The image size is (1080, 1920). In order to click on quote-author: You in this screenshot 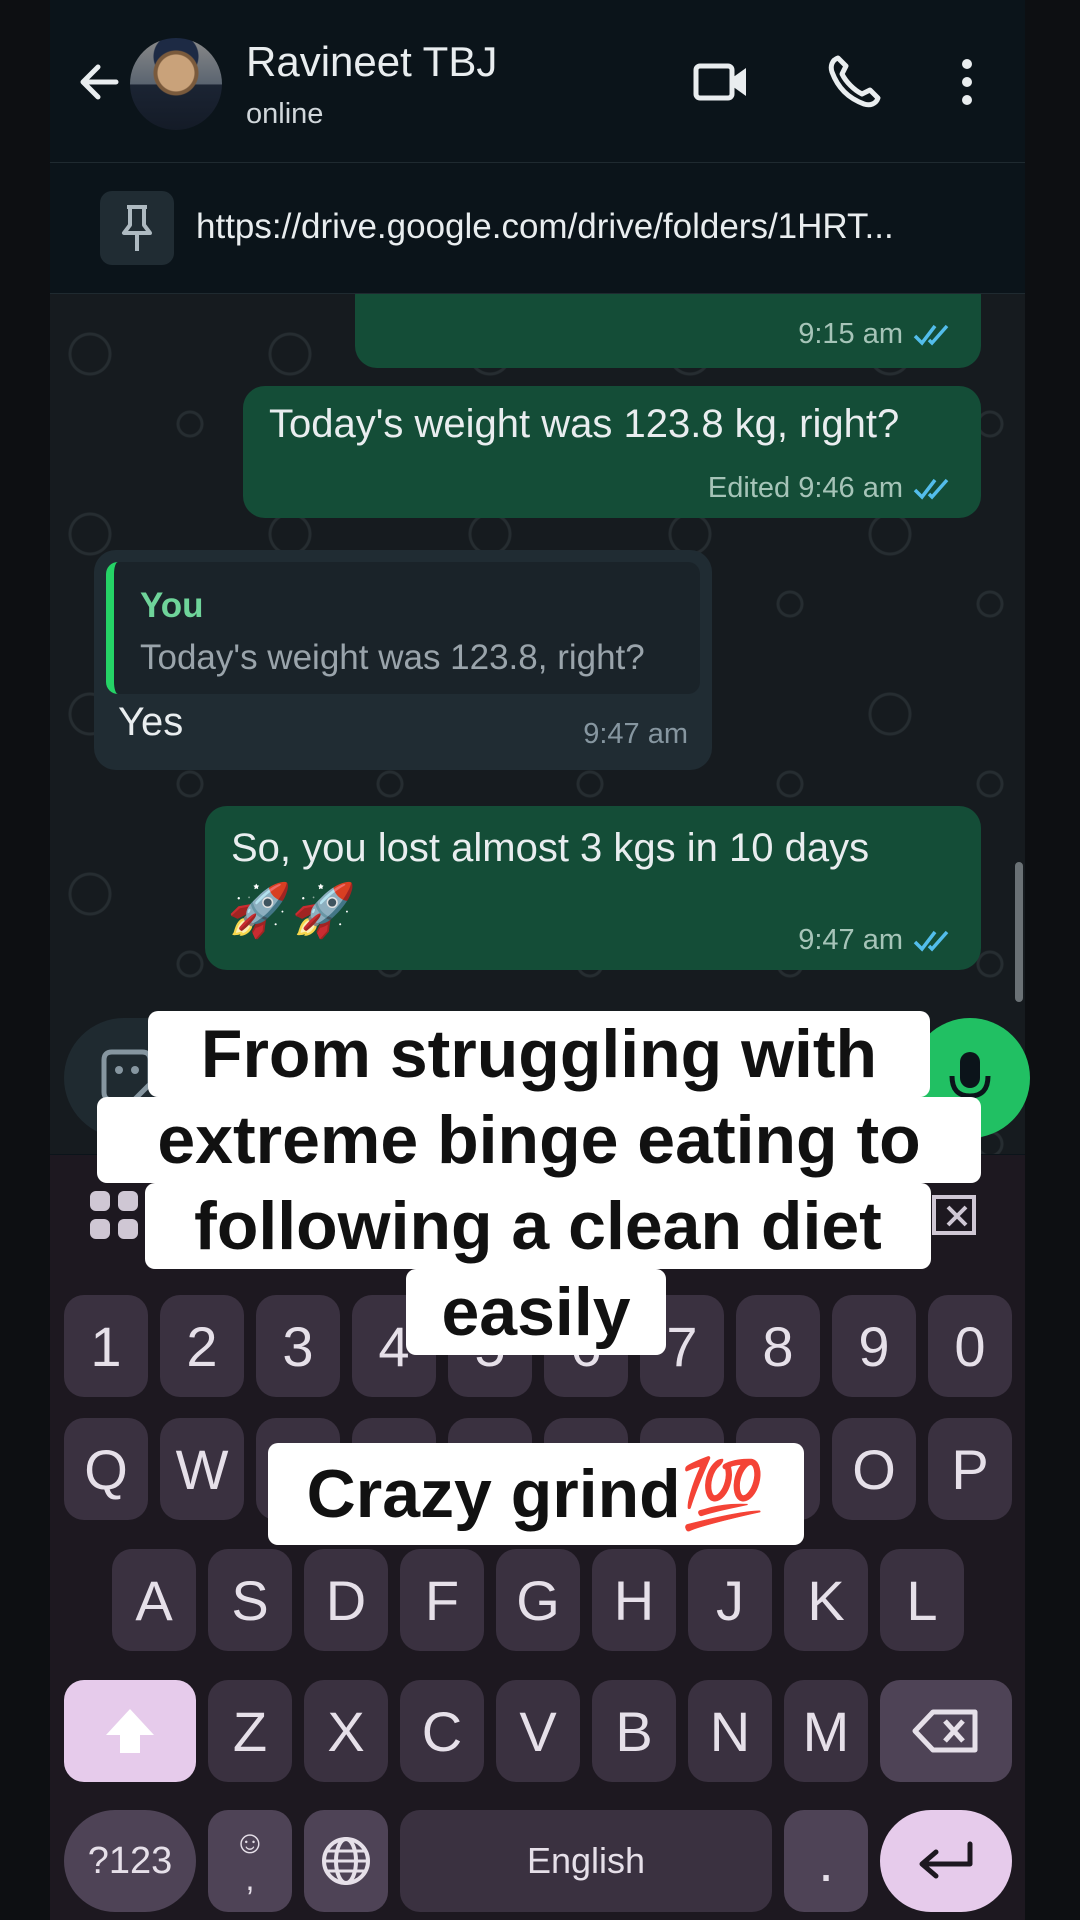, I will do `click(172, 605)`.